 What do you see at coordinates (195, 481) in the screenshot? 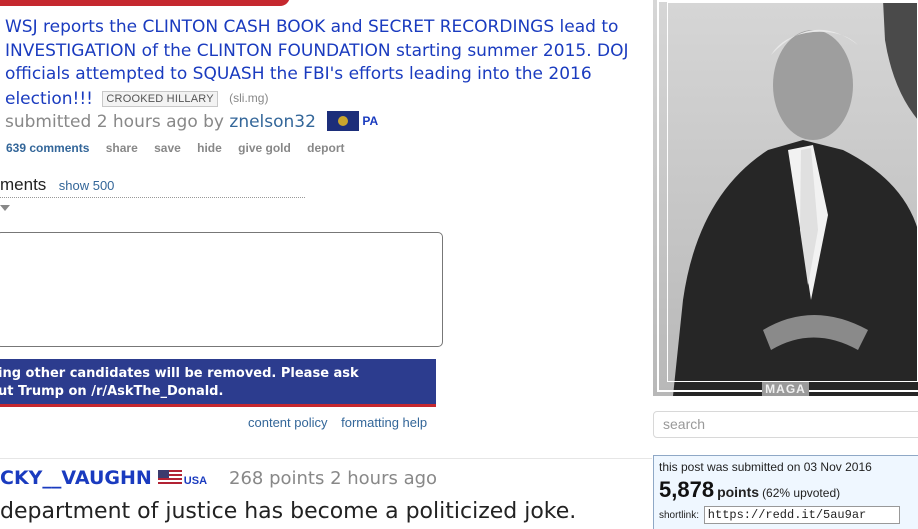
I see `comment-author-flair: USA` at bounding box center [195, 481].